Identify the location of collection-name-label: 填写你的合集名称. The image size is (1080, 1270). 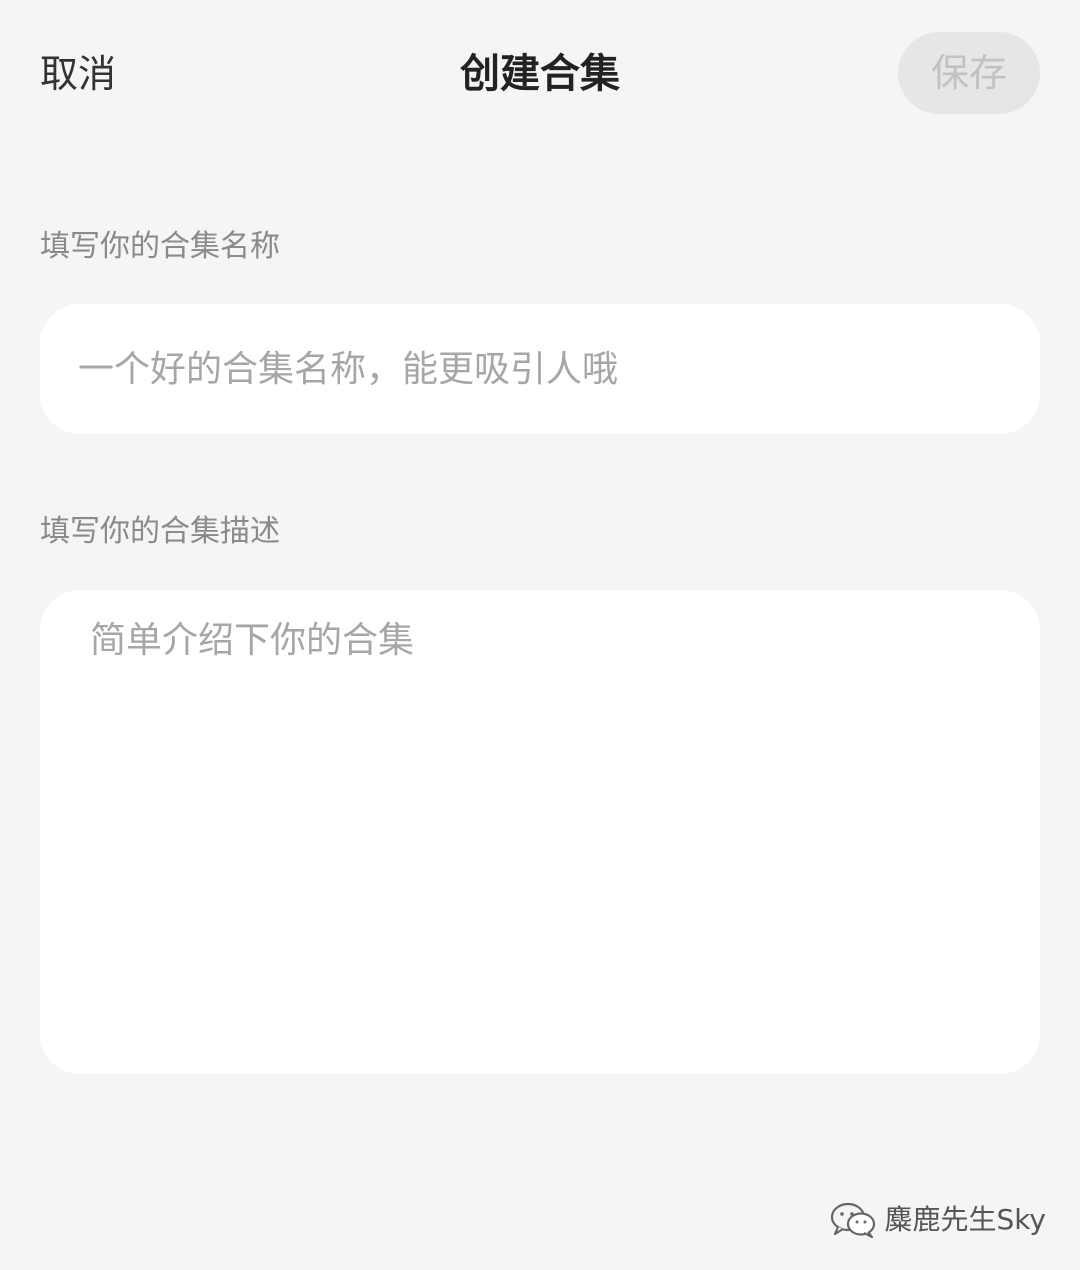
(160, 246).